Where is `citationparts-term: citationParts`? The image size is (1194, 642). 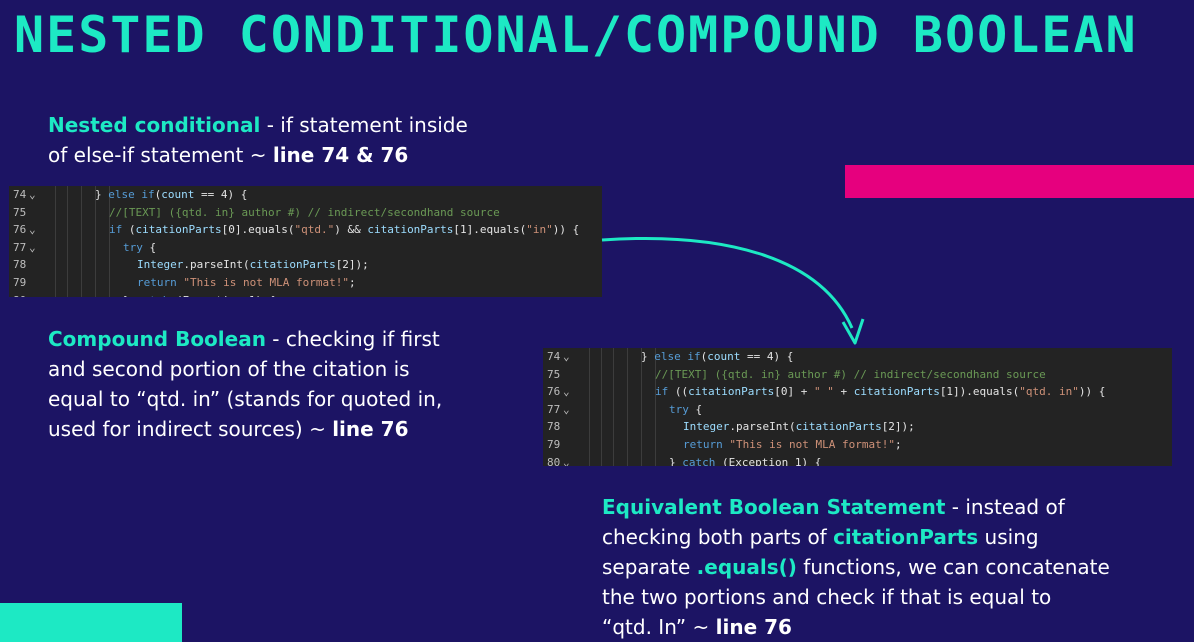
citationparts-term: citationParts is located at coordinates (906, 537).